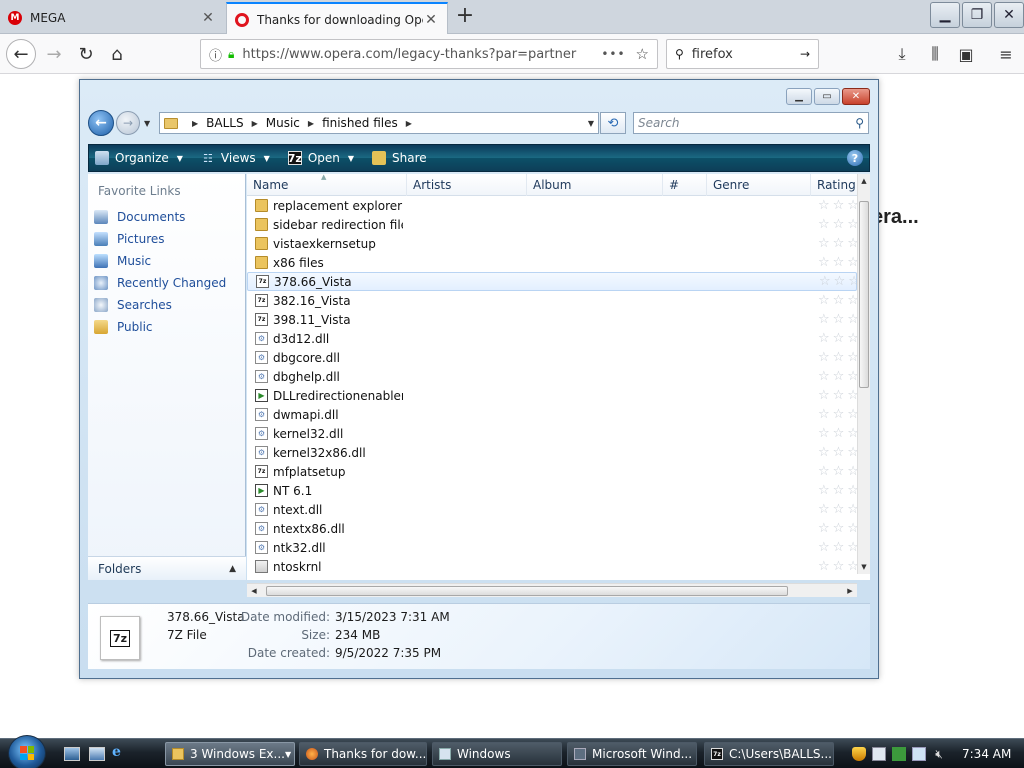  What do you see at coordinates (553, 338) in the screenshot?
I see `file-row: ⚙ d3d12.dll ☆☆☆` at bounding box center [553, 338].